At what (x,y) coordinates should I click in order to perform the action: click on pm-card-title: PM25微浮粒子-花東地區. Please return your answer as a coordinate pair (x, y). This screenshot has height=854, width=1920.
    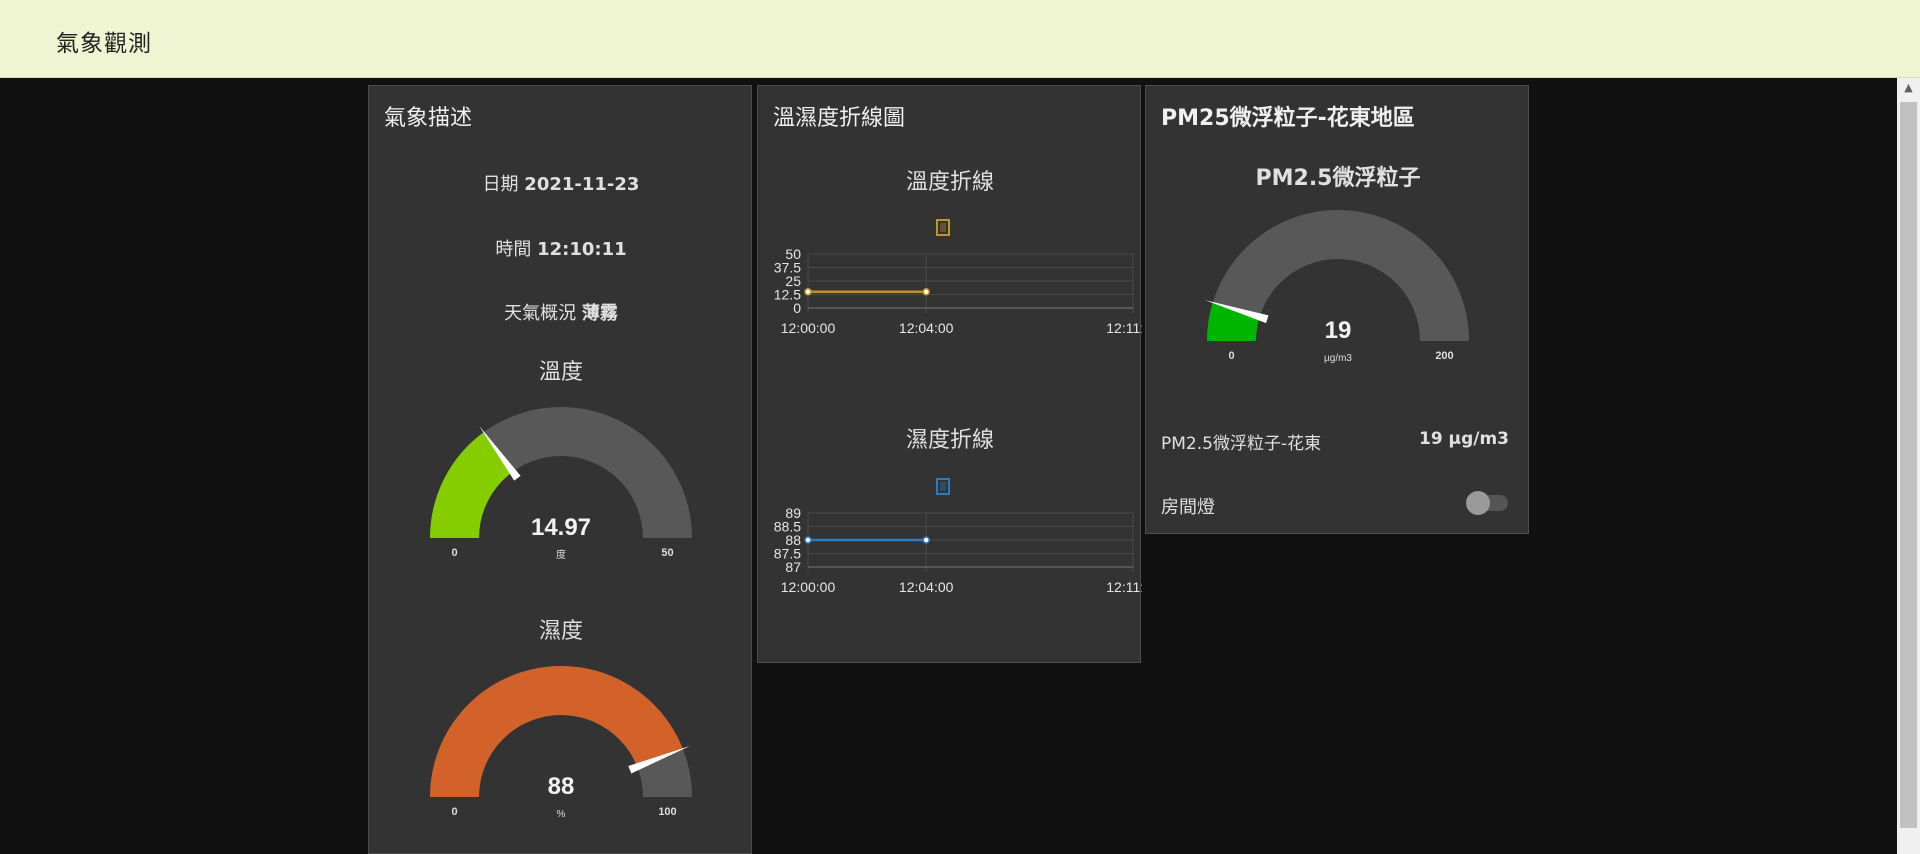
    Looking at the image, I should click on (1288, 118).